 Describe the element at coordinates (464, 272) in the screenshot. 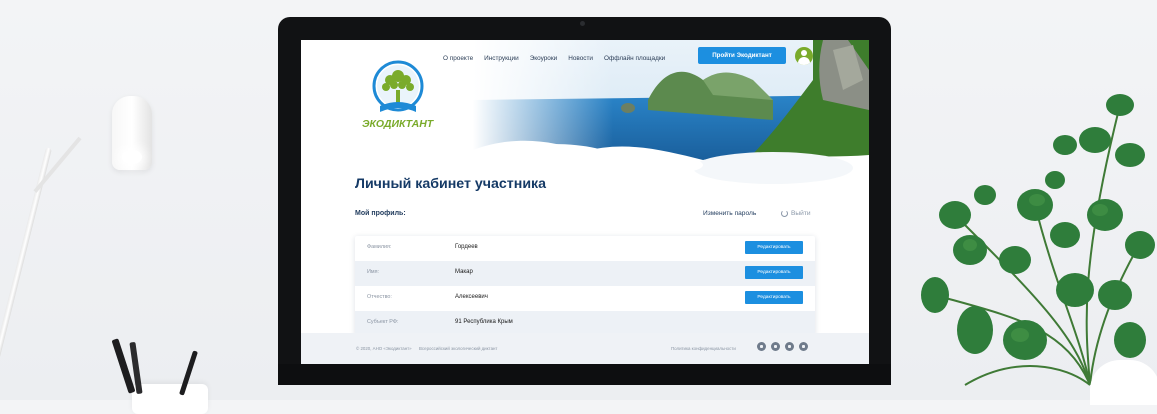

I see `field-value: Макар` at that location.